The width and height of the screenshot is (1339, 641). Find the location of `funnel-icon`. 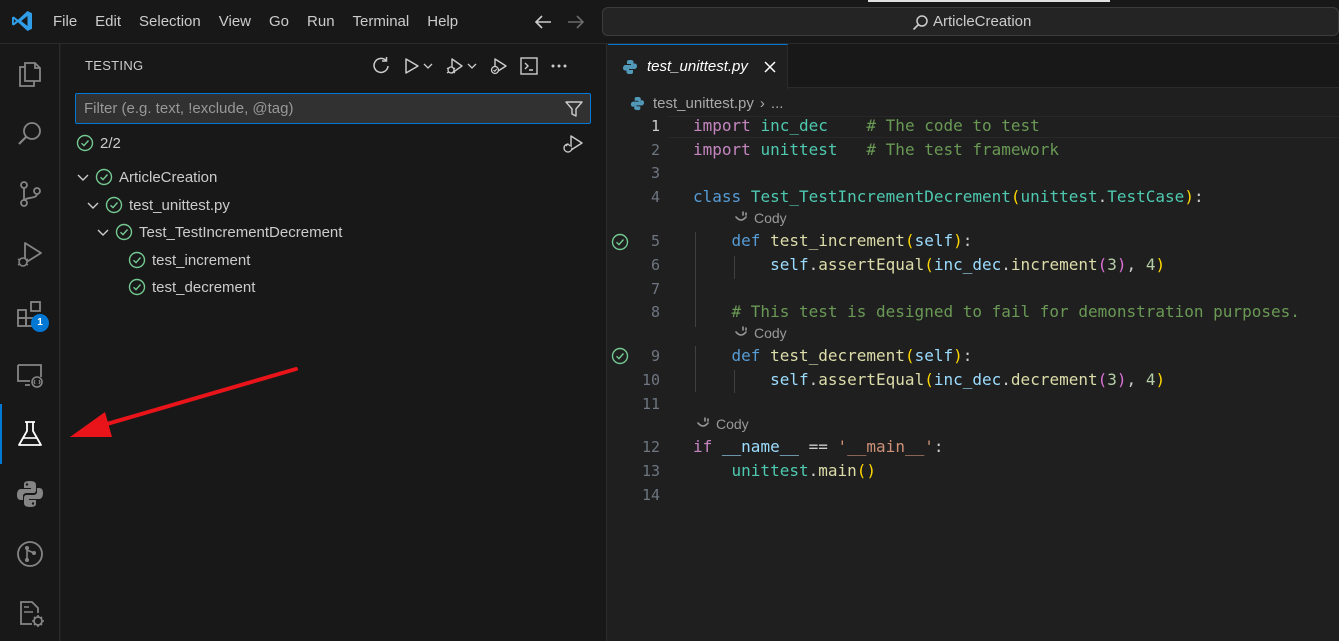

funnel-icon is located at coordinates (574, 109).